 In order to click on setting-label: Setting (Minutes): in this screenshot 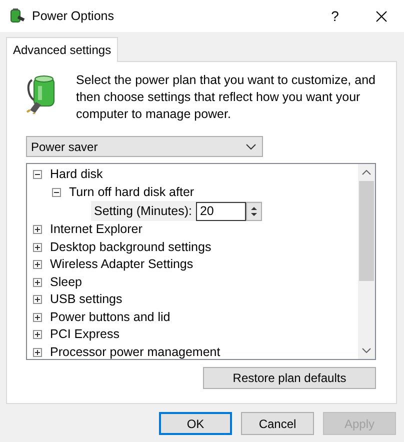, I will do `click(143, 211)`.